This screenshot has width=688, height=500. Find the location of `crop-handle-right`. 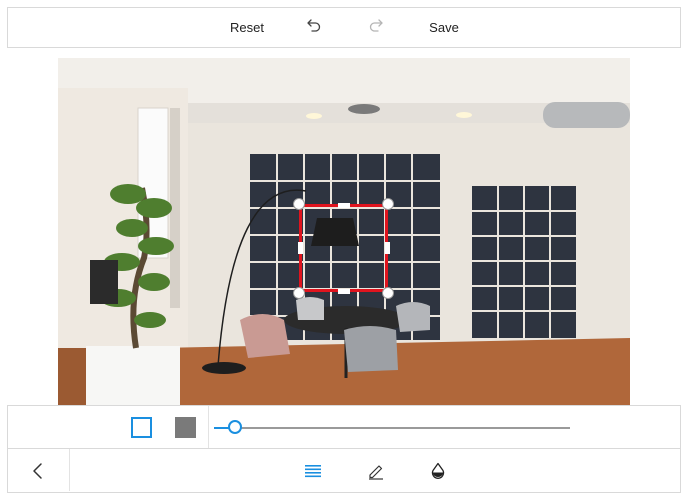

crop-handle-right is located at coordinates (387, 248).